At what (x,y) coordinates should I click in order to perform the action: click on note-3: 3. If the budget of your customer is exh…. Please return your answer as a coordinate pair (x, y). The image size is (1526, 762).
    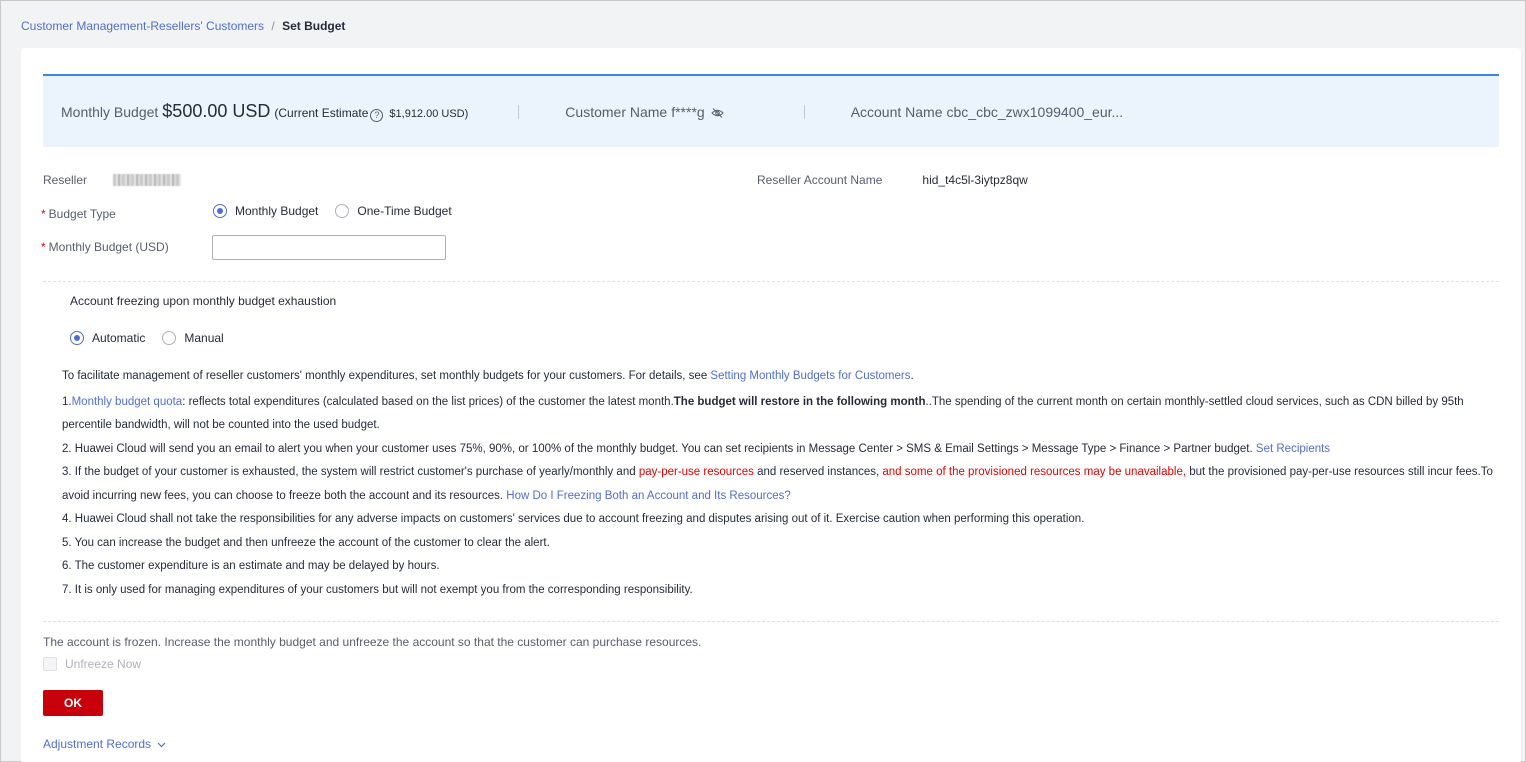
    Looking at the image, I should click on (782, 484).